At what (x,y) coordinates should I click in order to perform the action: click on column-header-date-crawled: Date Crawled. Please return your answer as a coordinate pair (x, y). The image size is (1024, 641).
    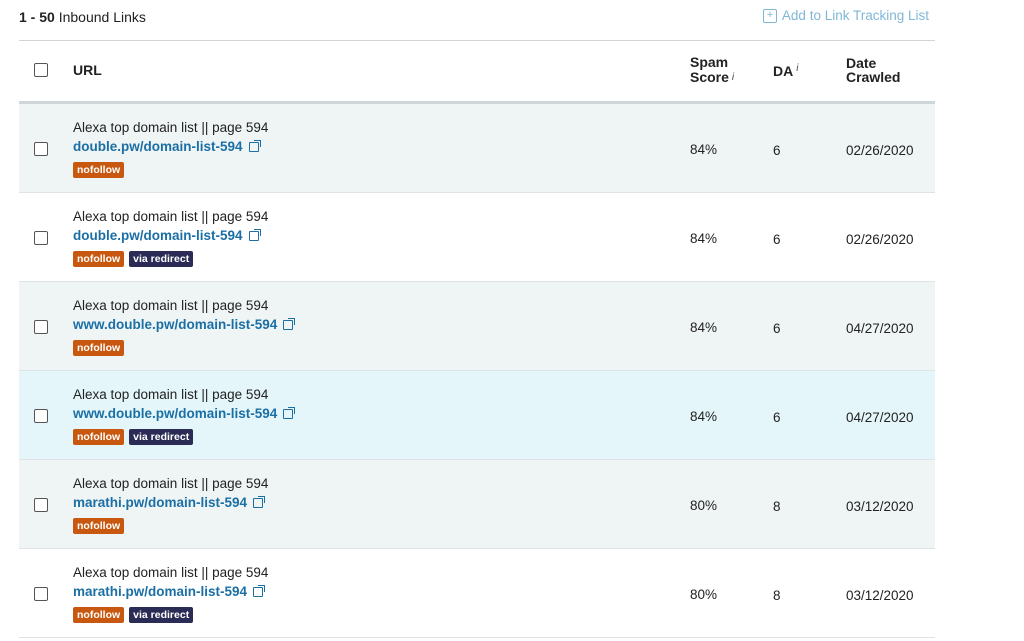
    Looking at the image, I should click on (873, 70).